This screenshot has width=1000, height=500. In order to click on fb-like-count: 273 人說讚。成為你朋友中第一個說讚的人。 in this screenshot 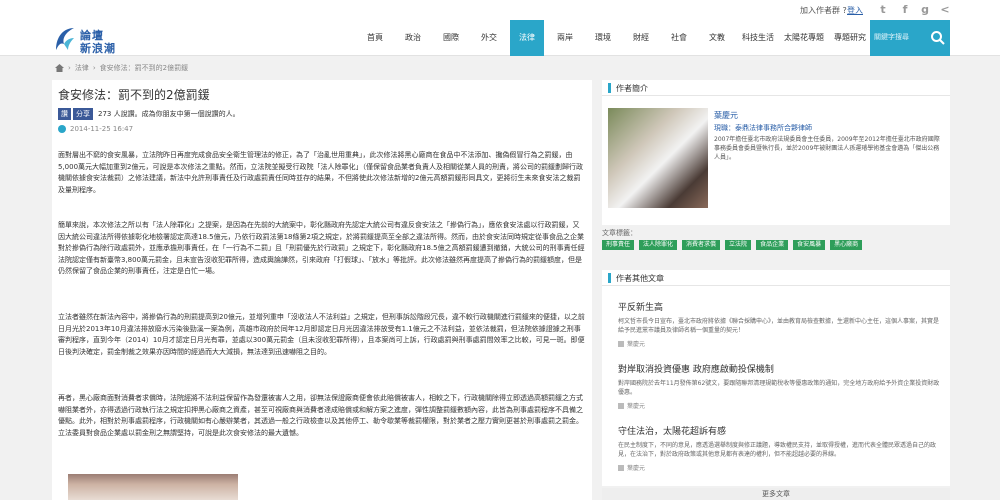, I will do `click(169, 114)`.